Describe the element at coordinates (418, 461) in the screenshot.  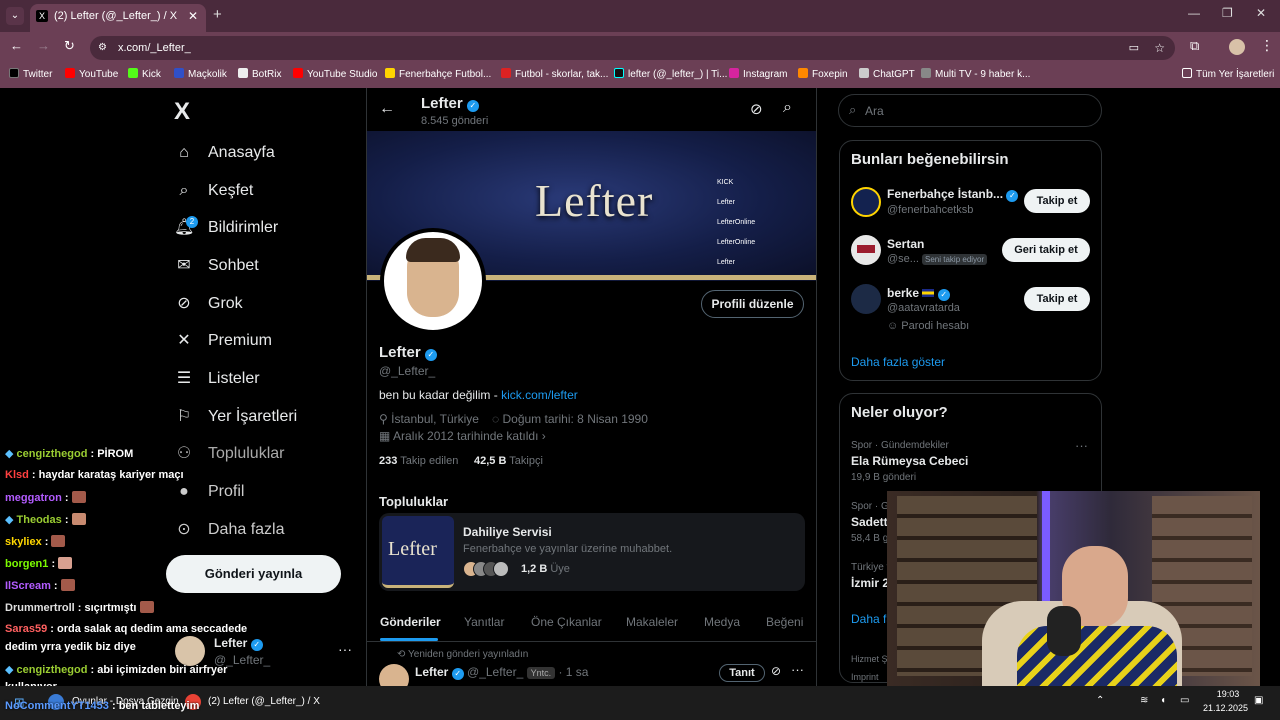
I see `following-count: 233 Takip edilen` at that location.